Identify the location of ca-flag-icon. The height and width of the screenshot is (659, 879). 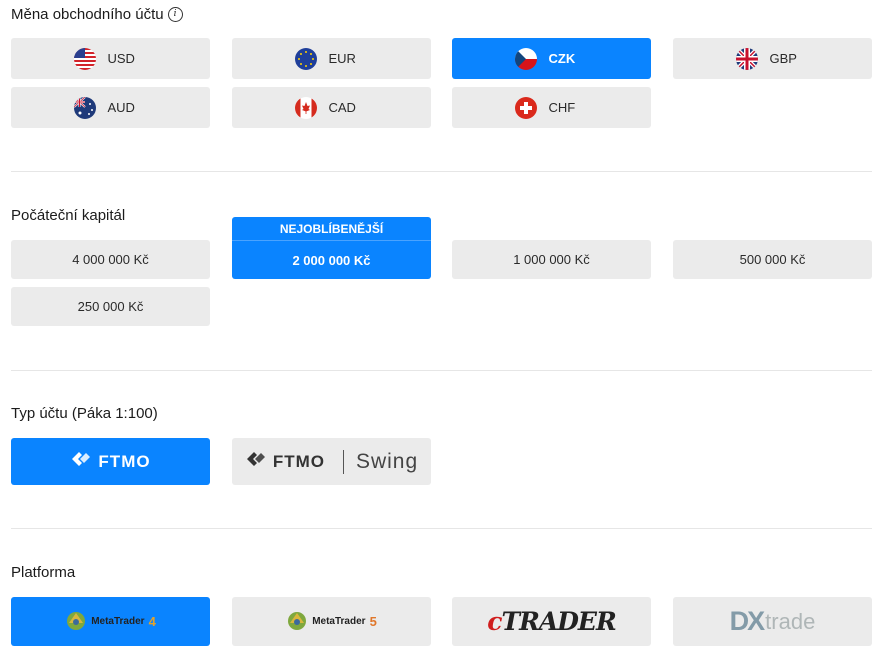
(305, 107).